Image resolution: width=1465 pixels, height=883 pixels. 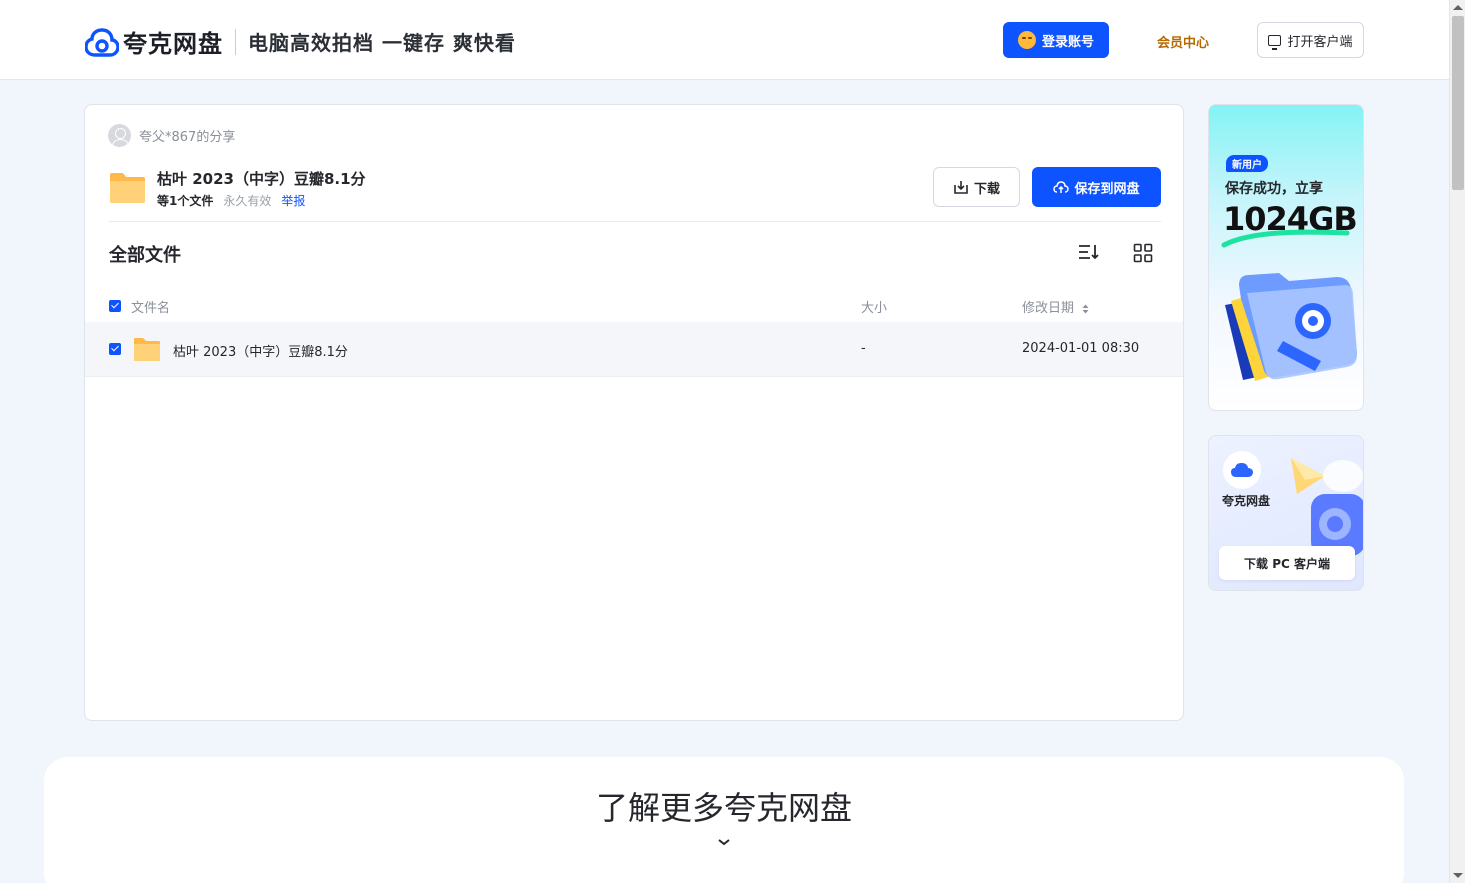 I want to click on scroll-up-icon, so click(x=1458, y=7).